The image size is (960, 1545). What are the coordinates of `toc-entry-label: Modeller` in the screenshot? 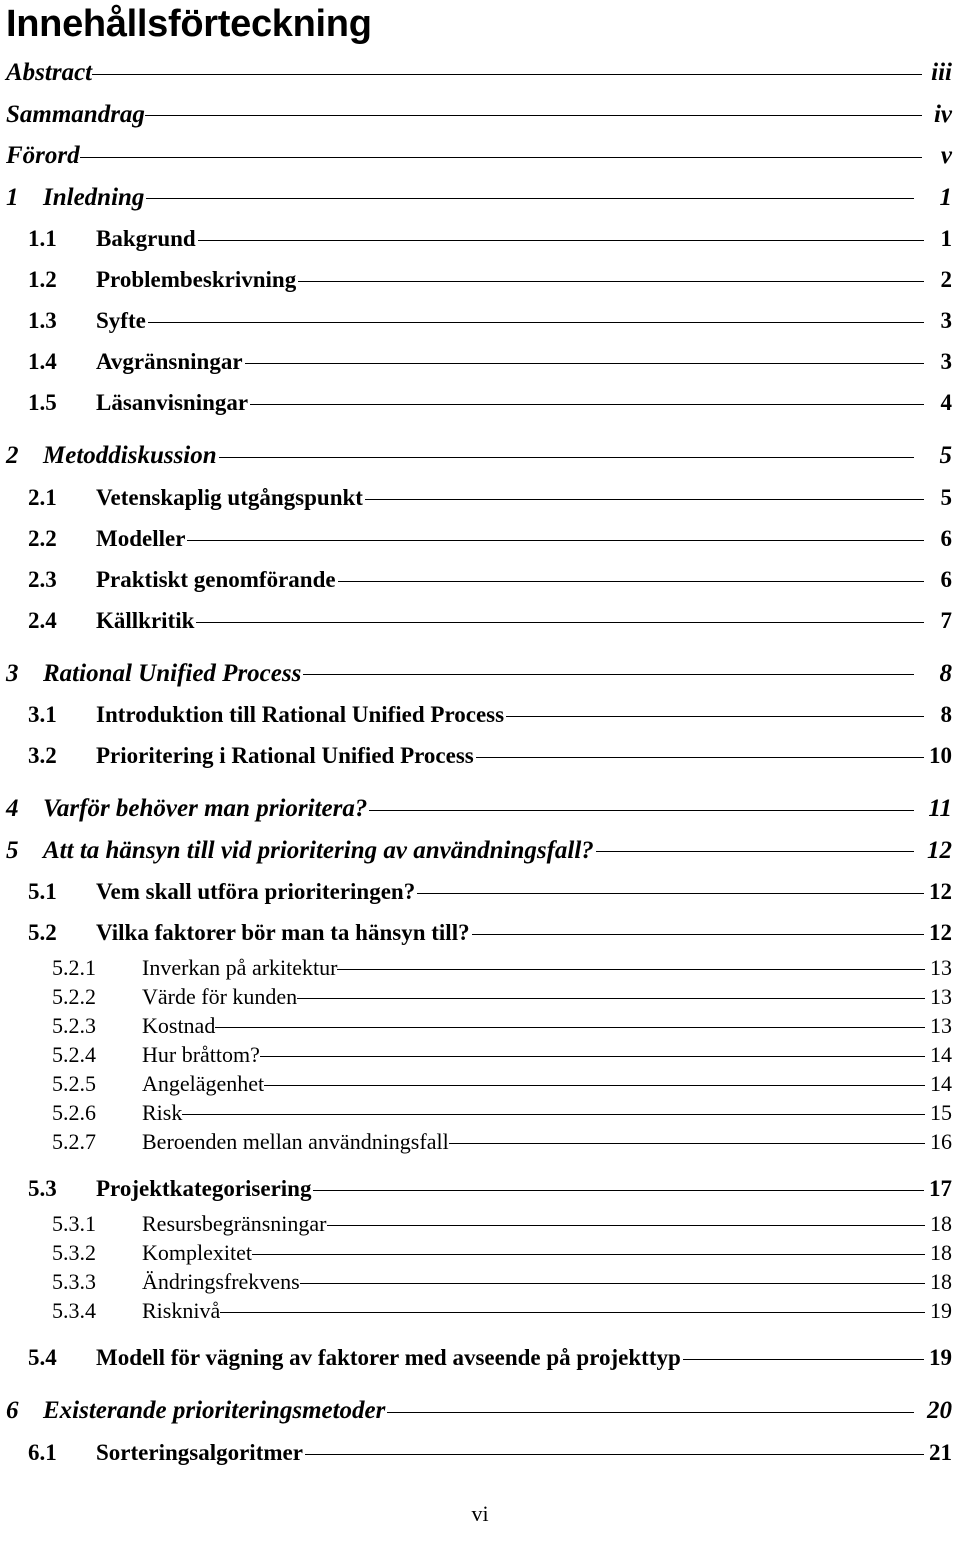 It's located at (141, 538).